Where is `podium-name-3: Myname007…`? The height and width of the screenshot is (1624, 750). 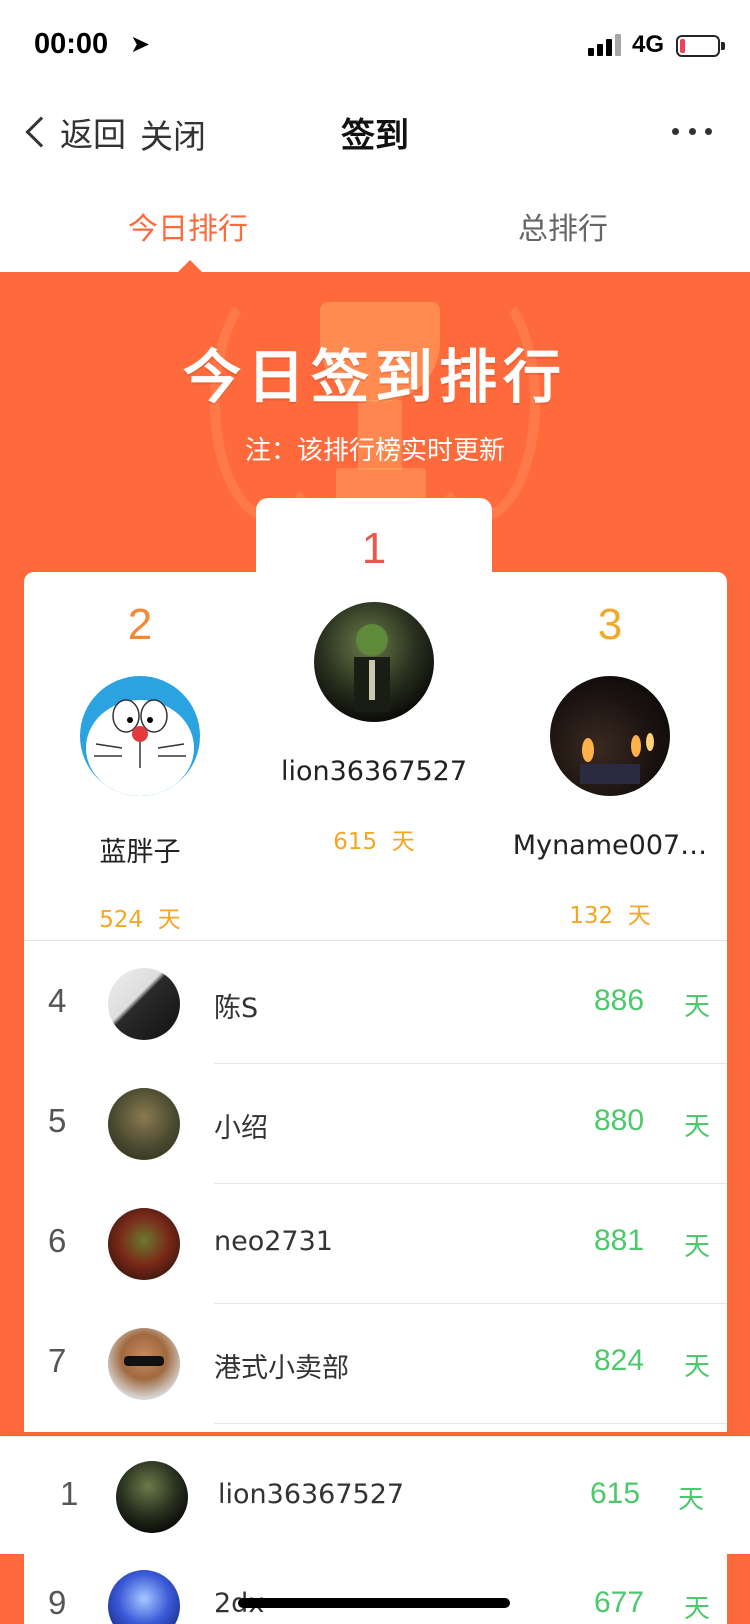
podium-name-3: Myname007… is located at coordinates (610, 845).